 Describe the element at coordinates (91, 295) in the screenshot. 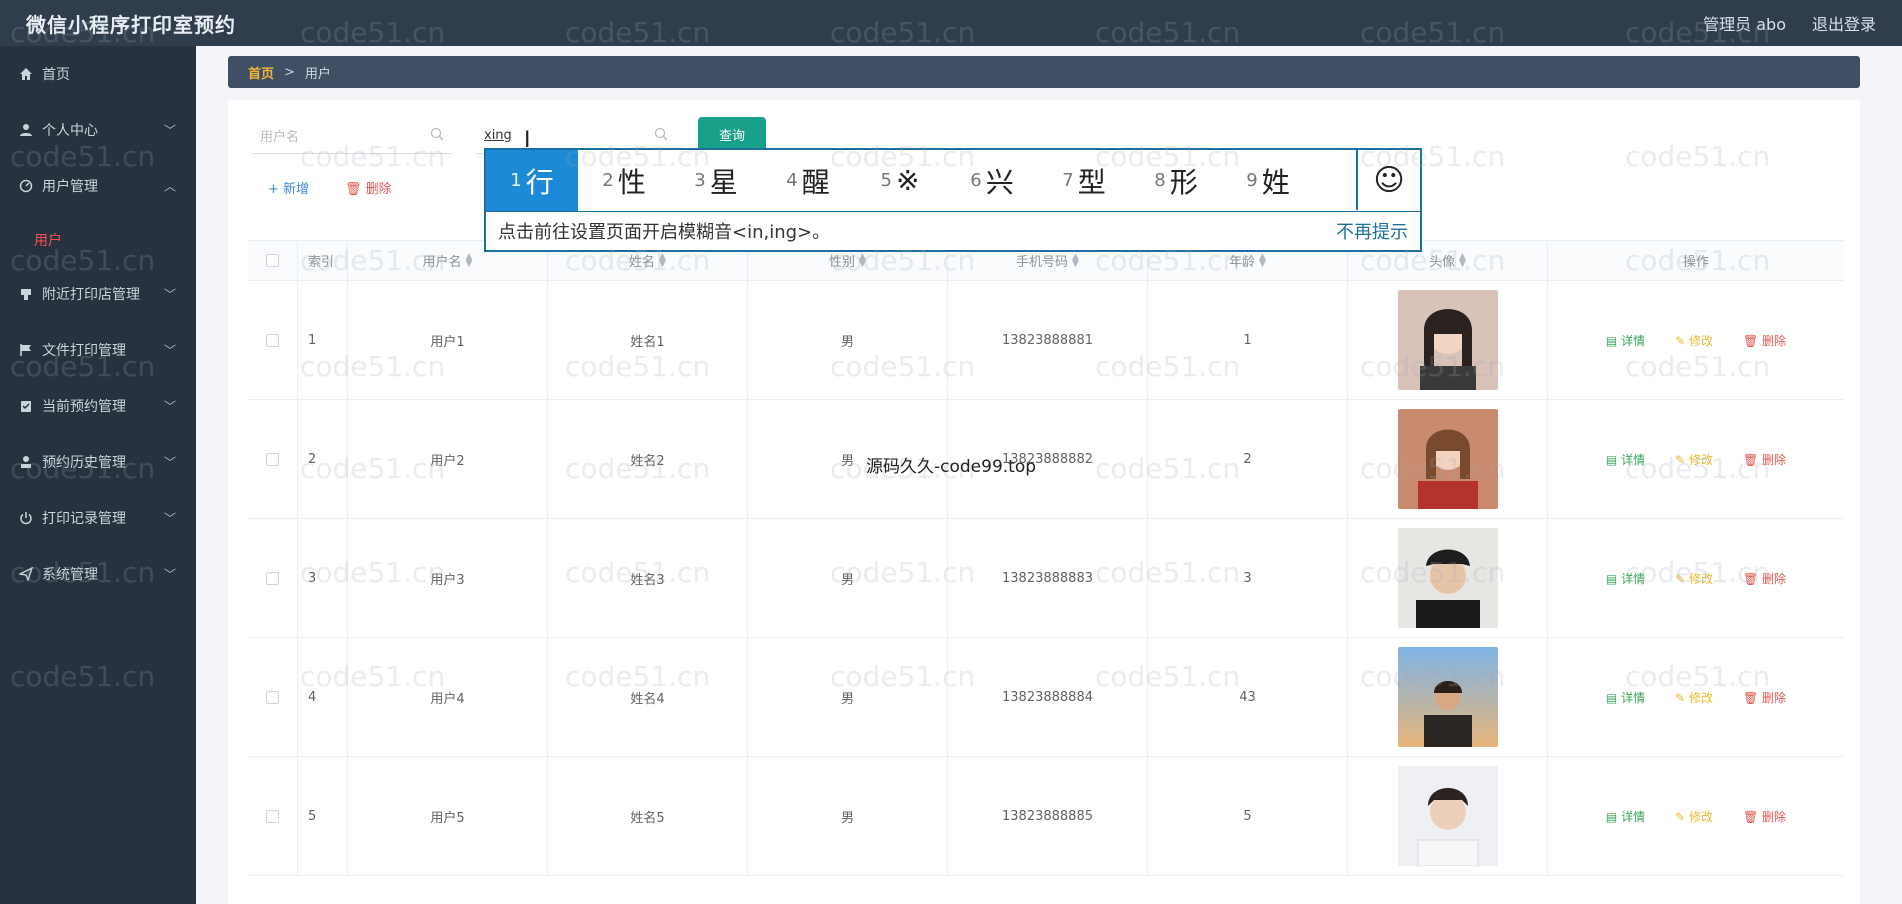

I see `sidebar-item-label: 附近打印店管理` at that location.